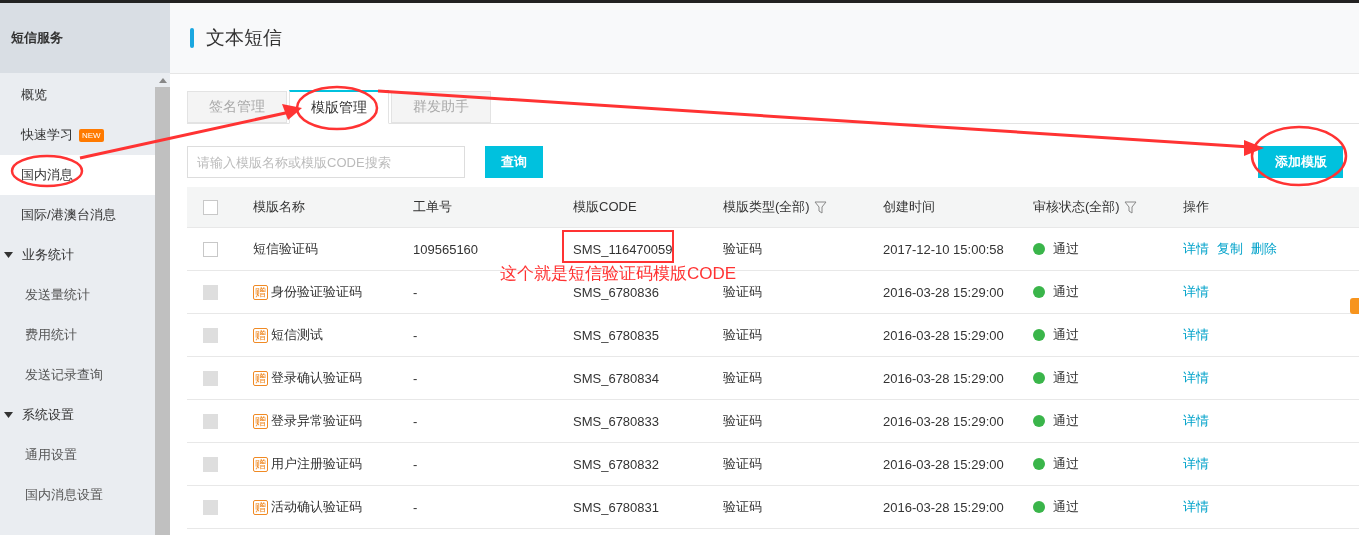 The width and height of the screenshot is (1359, 535). I want to click on sidebar-item: 快速学习, so click(47, 135).